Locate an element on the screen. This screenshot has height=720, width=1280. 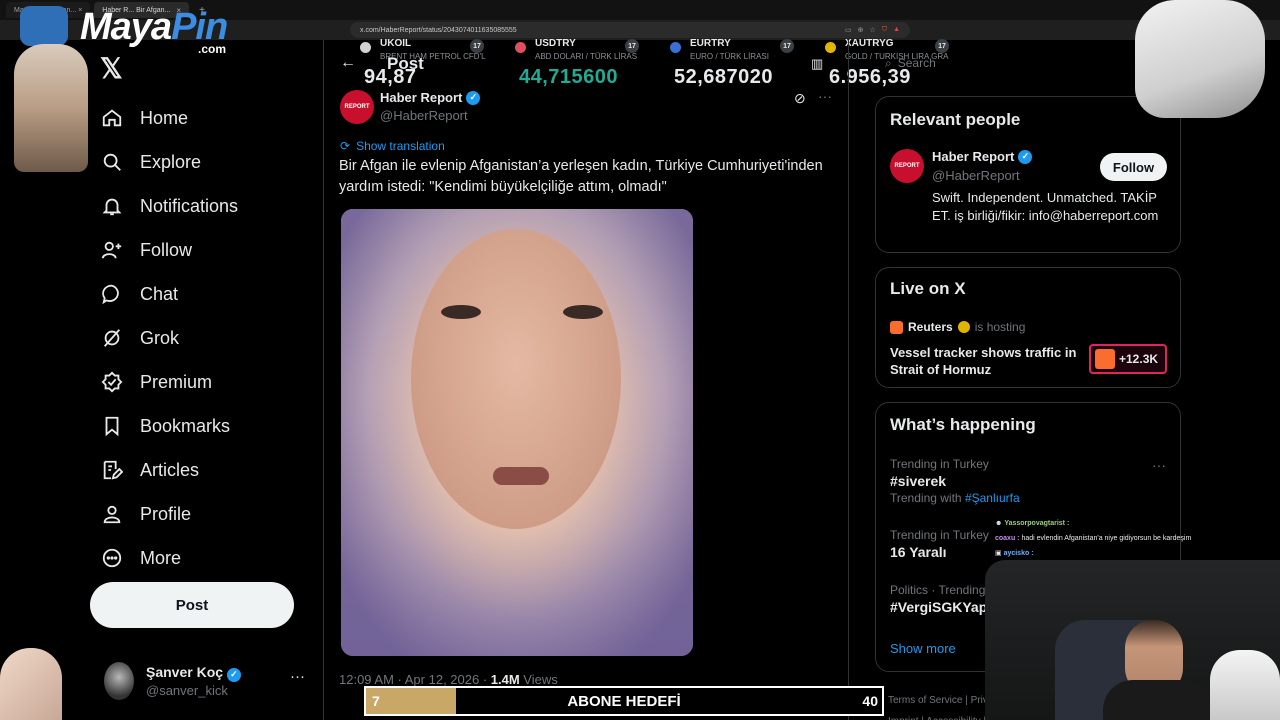
nav-item-home: Home is located at coordinates (169, 118).